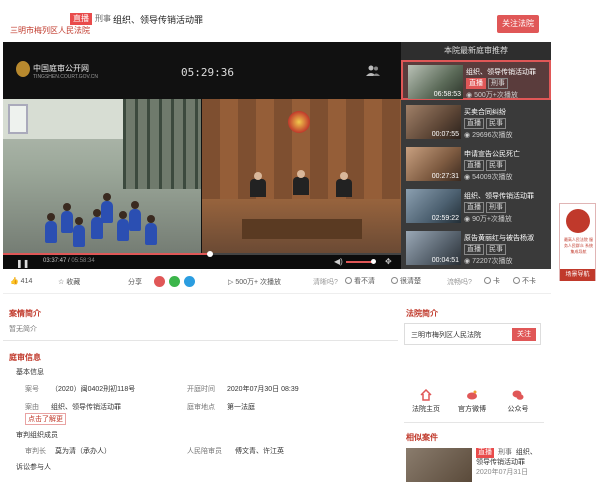 The height and width of the screenshot is (482, 600). Describe the element at coordinates (241, 407) in the screenshot. I see `location-value: 第一法庭` at that location.